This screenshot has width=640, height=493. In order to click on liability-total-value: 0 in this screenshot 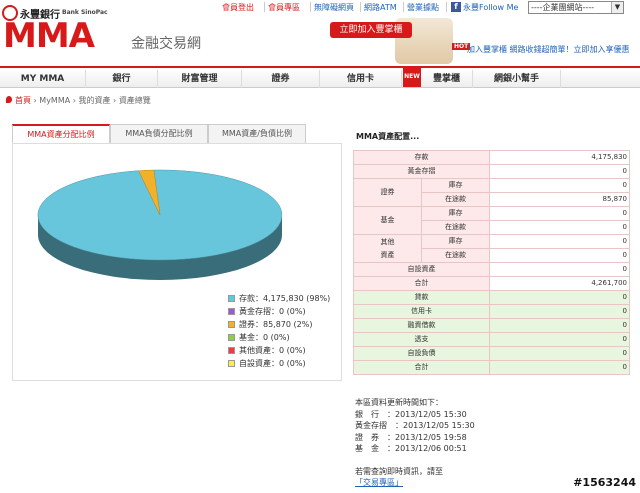, I will do `click(559, 367)`.